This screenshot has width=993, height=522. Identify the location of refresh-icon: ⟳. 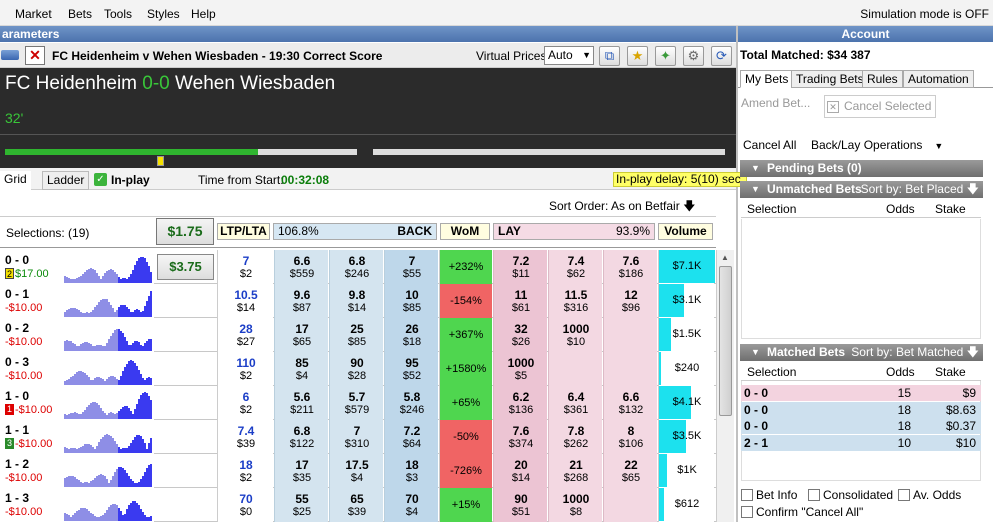
(721, 56).